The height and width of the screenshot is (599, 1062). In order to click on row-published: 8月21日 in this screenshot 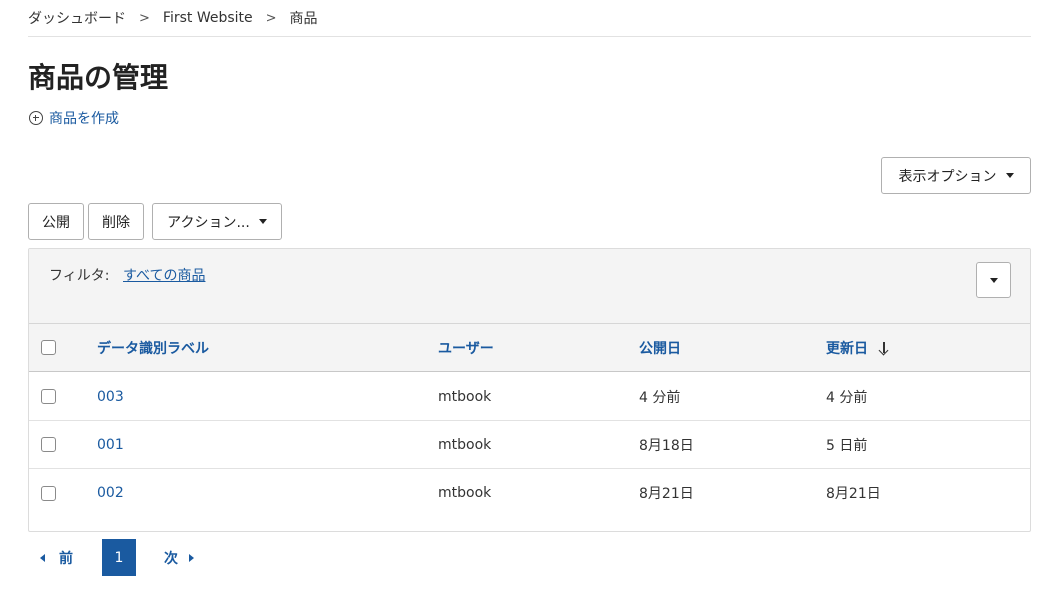, I will do `click(666, 494)`.